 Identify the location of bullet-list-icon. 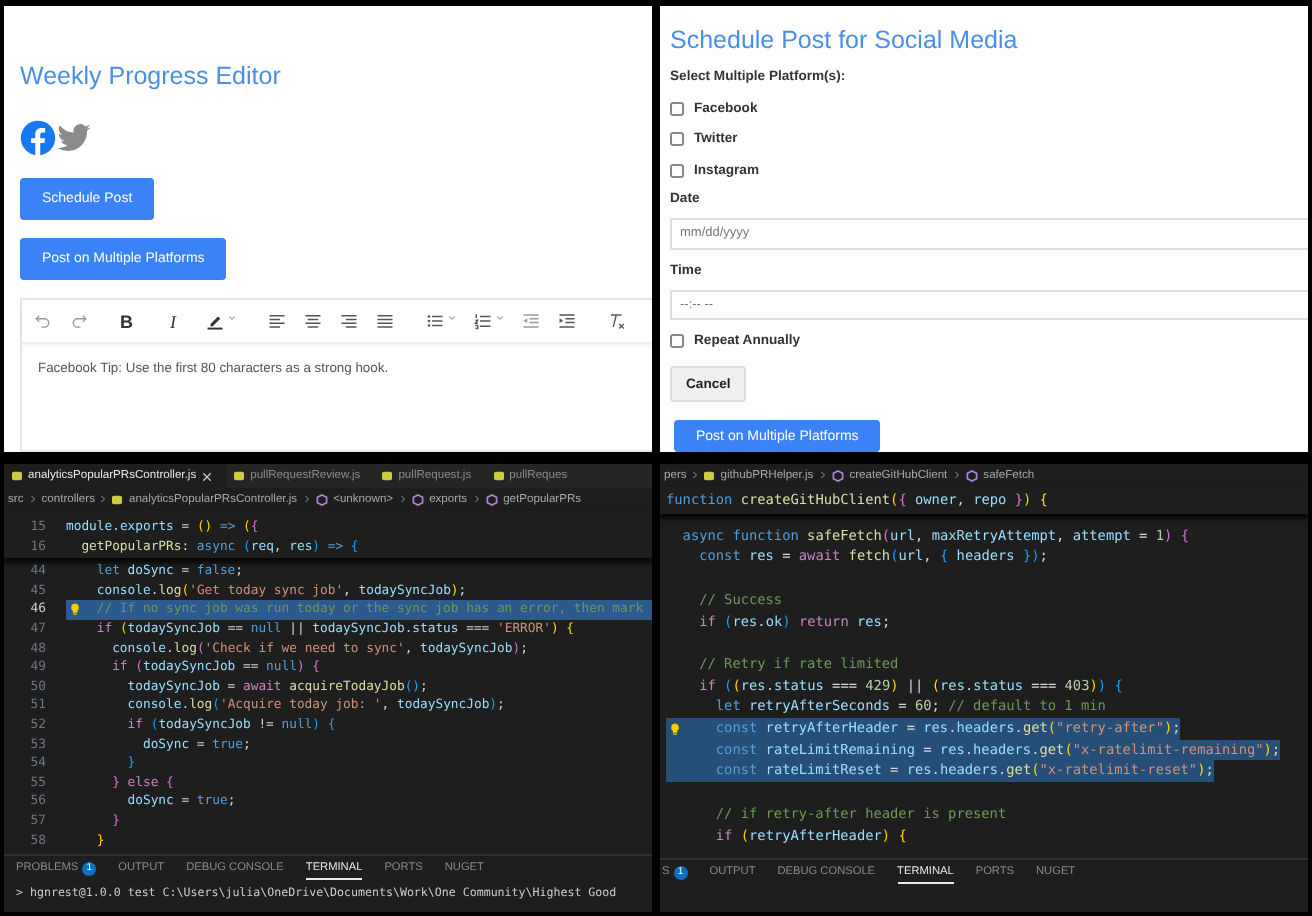
(435, 321).